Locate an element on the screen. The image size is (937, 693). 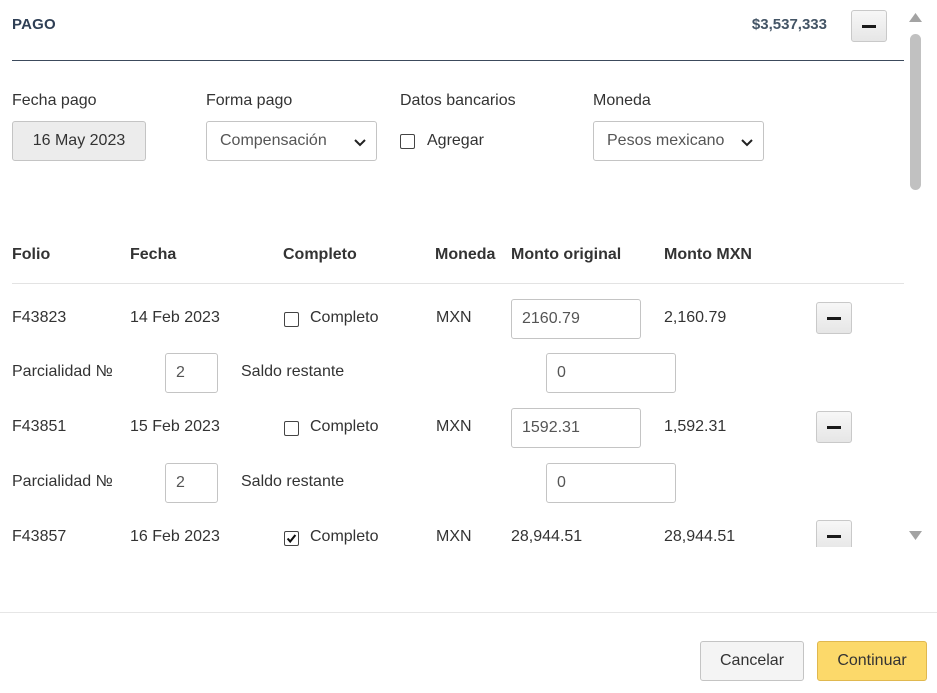
table-header-divider is located at coordinates (458, 283).